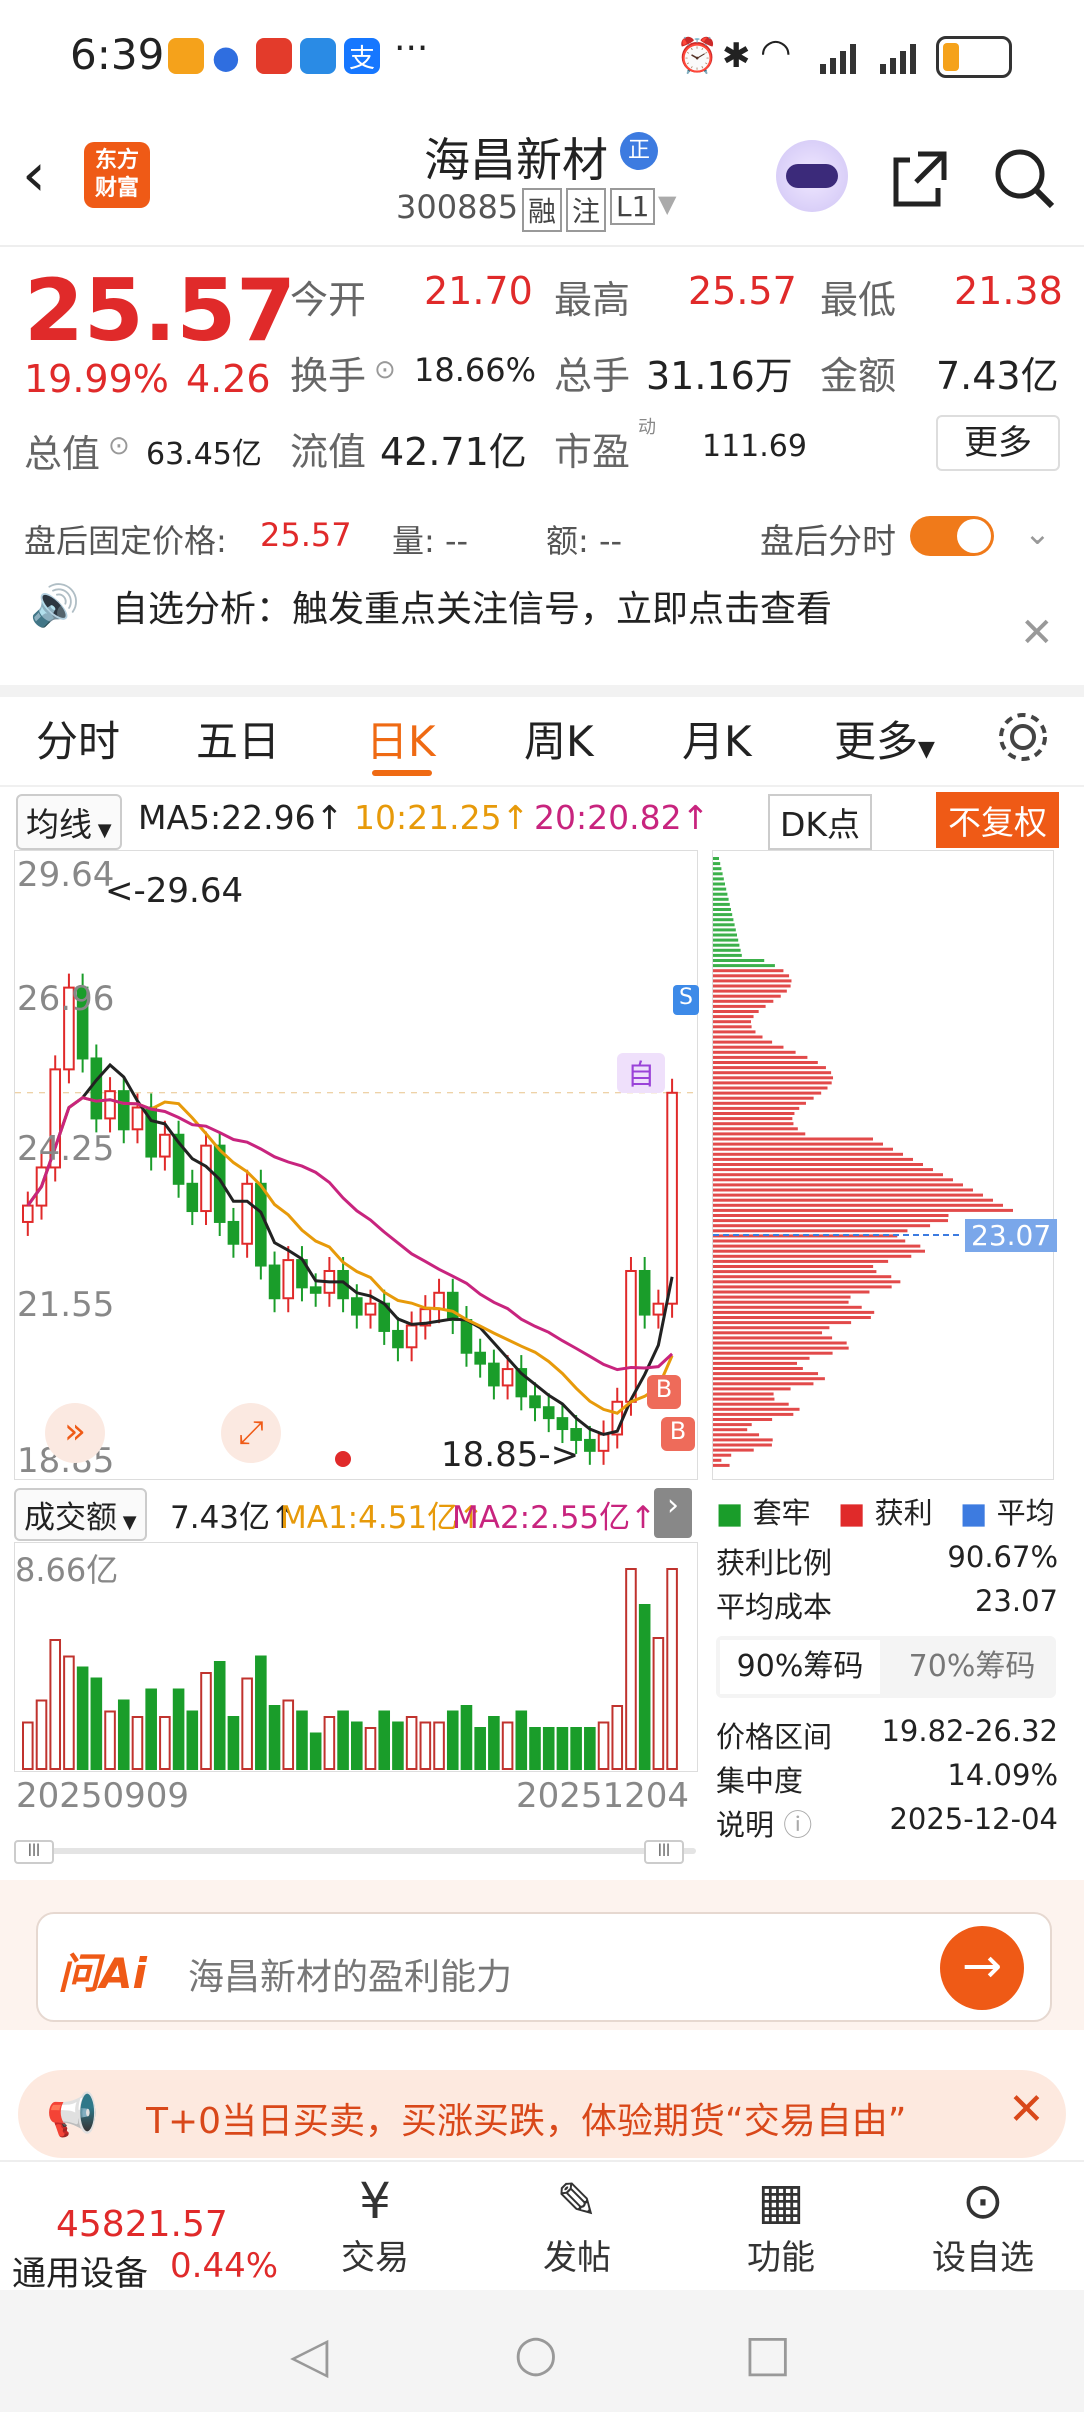 The width and height of the screenshot is (1084, 2412). I want to click on index-value: 45821.57, so click(142, 2224).